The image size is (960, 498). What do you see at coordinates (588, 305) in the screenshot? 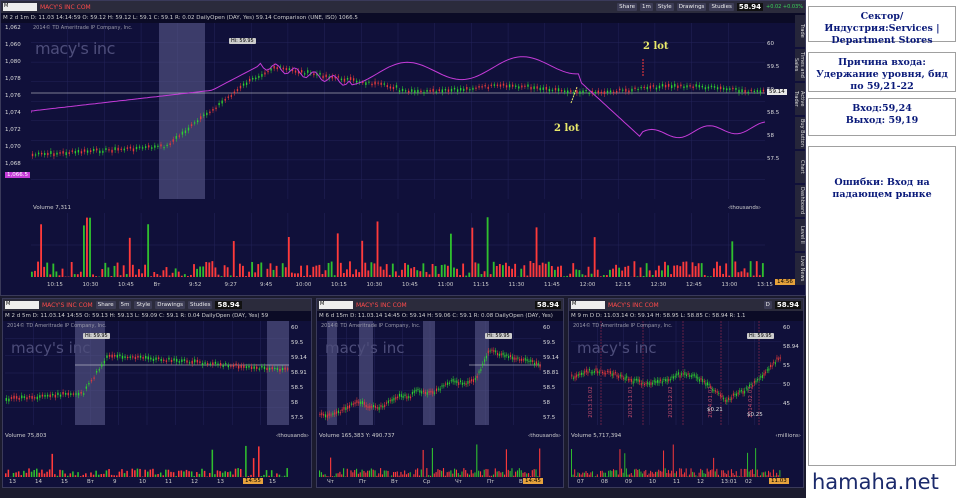
I see `chart4-symbol-input: M` at bounding box center [588, 305].